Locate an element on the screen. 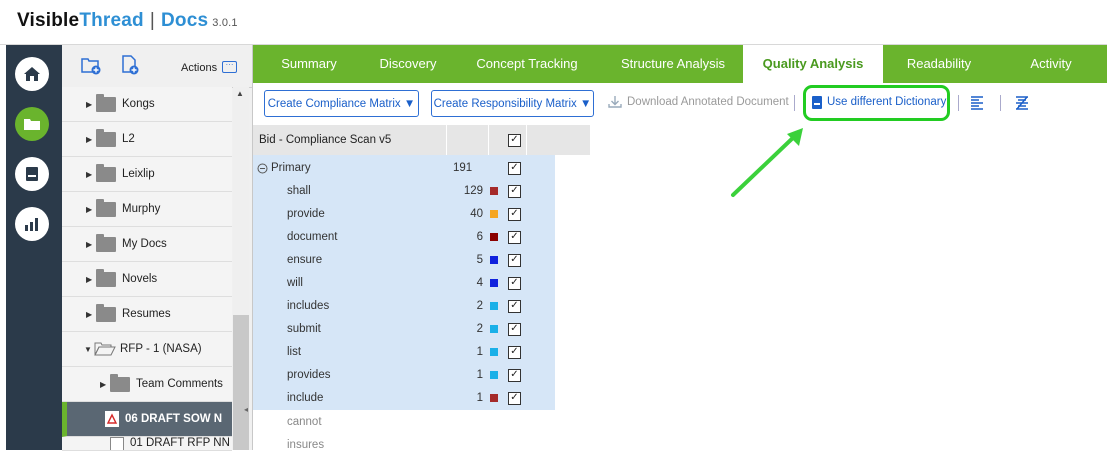  word-row: will4✓ is located at coordinates (404, 283).